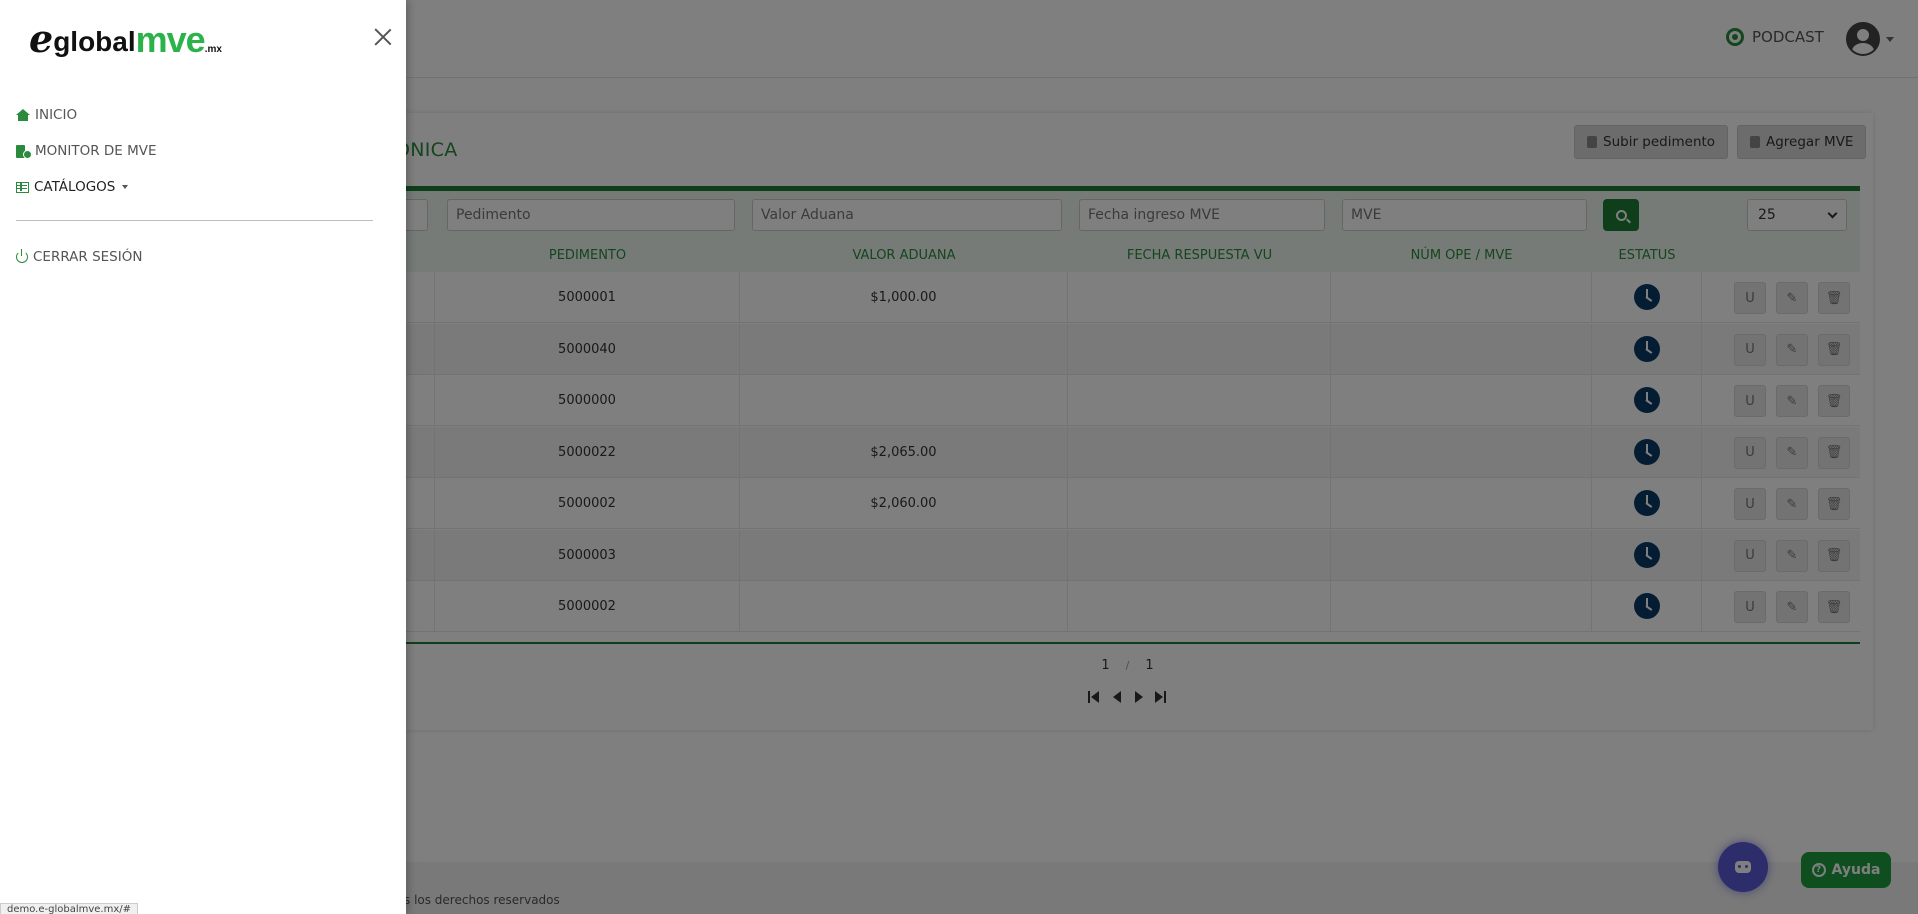 This screenshot has height=914, width=1918. What do you see at coordinates (23, 115) in the screenshot?
I see `home-icon` at bounding box center [23, 115].